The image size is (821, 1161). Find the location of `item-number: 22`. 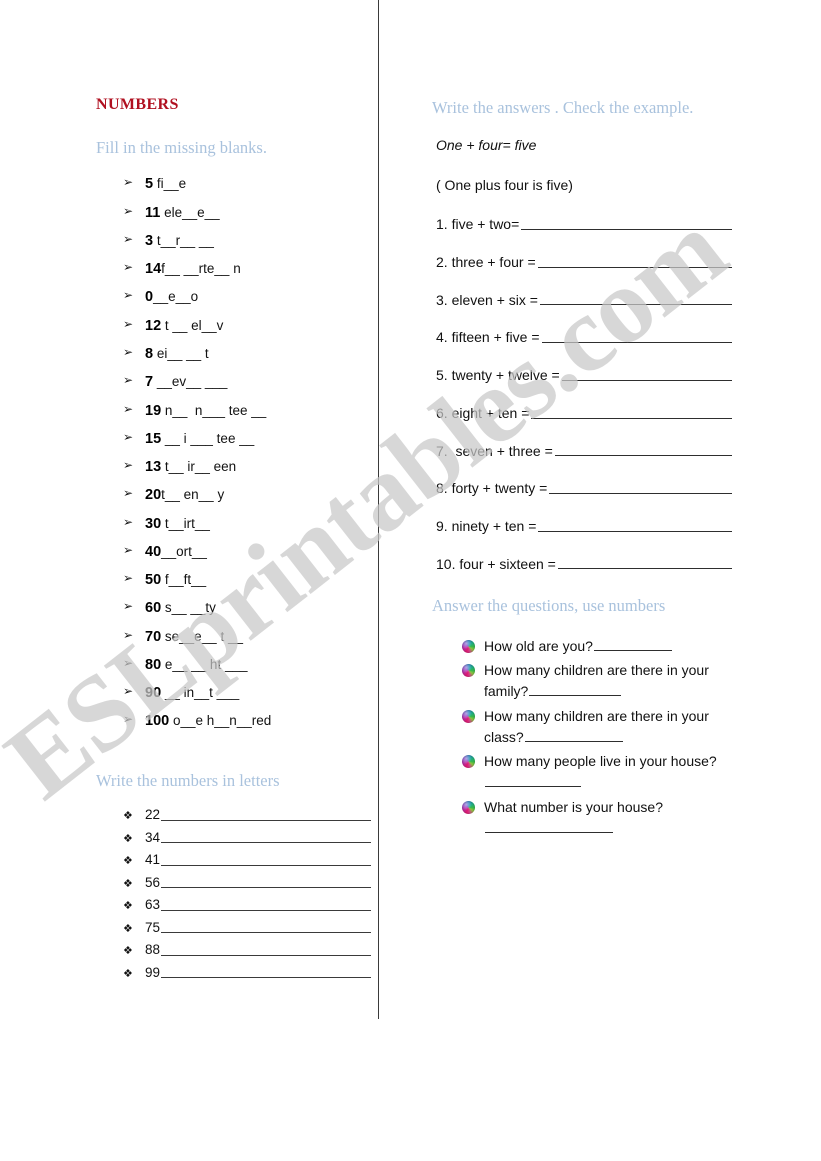

item-number: 22 is located at coordinates (153, 815).